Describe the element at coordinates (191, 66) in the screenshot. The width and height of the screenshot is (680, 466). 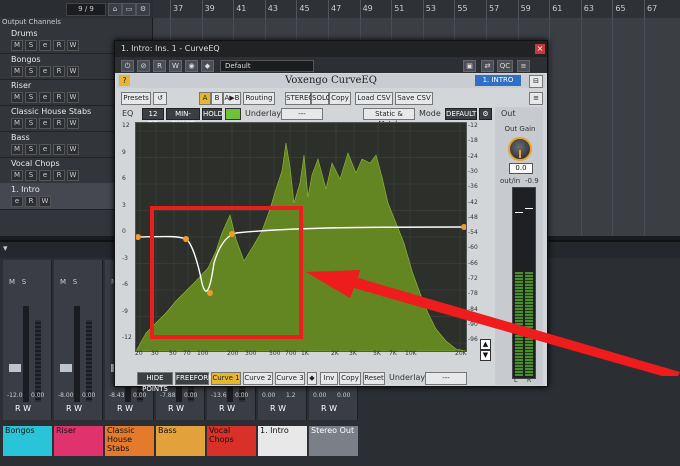
I see `preset-browser-icon: ◉` at that location.